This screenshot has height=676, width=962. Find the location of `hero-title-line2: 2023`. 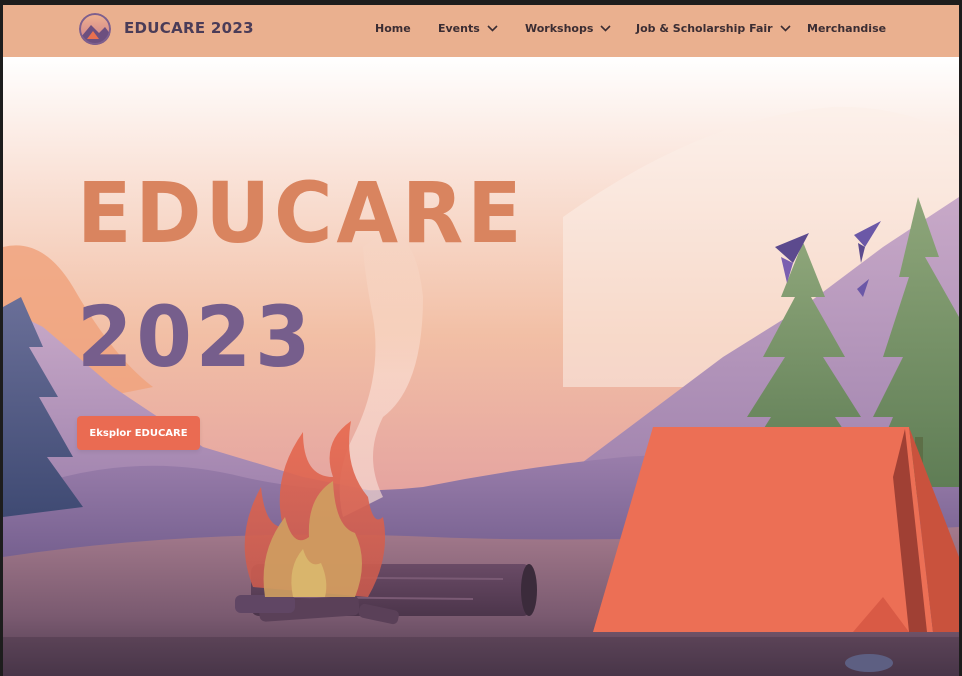

hero-title-line2: 2023 is located at coordinates (196, 337).